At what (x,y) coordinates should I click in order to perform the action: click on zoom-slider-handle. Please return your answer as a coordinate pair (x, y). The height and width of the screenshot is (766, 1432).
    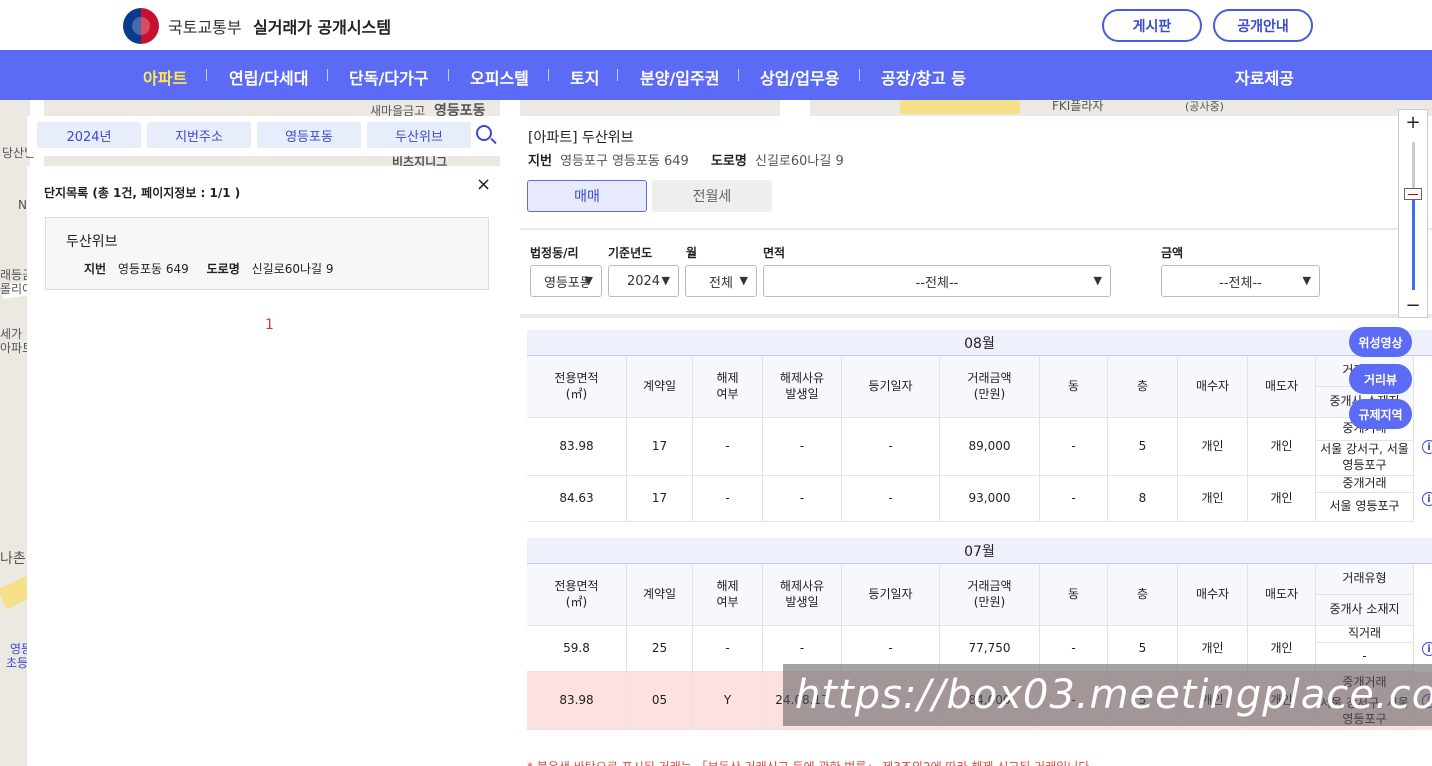
    Looking at the image, I should click on (1413, 194).